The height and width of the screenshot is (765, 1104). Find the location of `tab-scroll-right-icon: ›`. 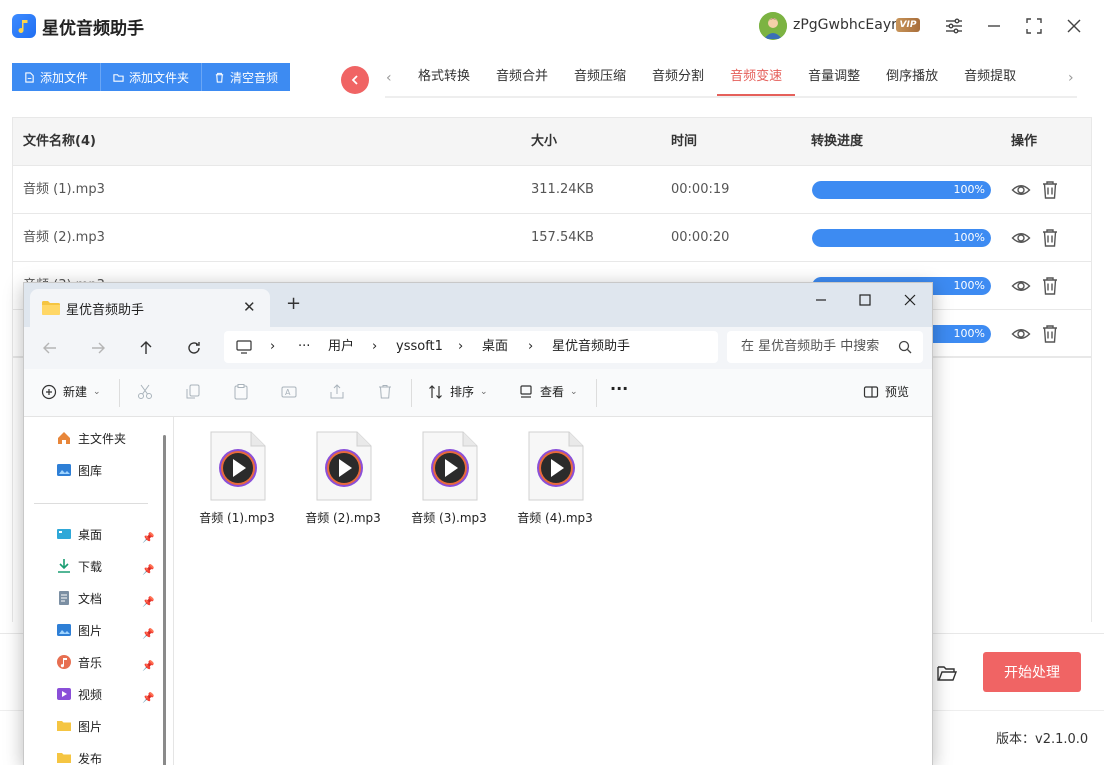

tab-scroll-right-icon: › is located at coordinates (1071, 78).